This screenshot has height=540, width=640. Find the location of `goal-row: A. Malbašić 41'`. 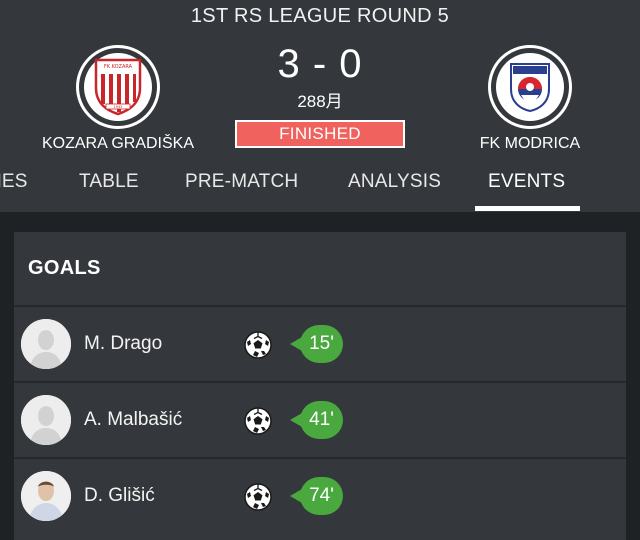

goal-row: A. Malbašić 41' is located at coordinates (320, 420).